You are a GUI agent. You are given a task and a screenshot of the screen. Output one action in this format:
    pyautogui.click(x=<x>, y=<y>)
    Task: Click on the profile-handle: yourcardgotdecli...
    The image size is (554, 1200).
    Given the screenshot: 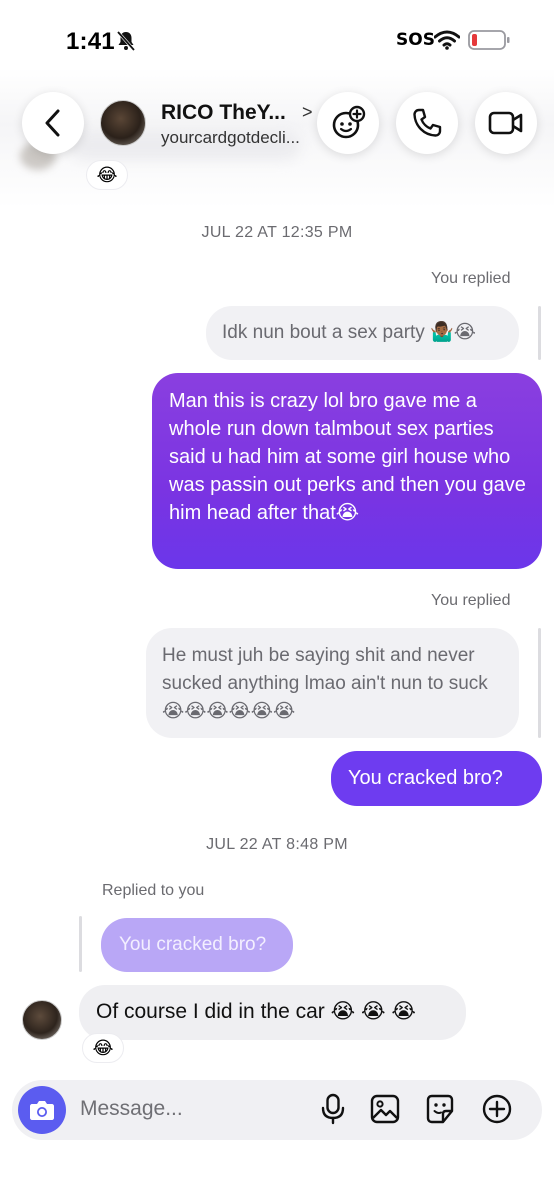 What is the action you would take?
    pyautogui.click(x=230, y=138)
    